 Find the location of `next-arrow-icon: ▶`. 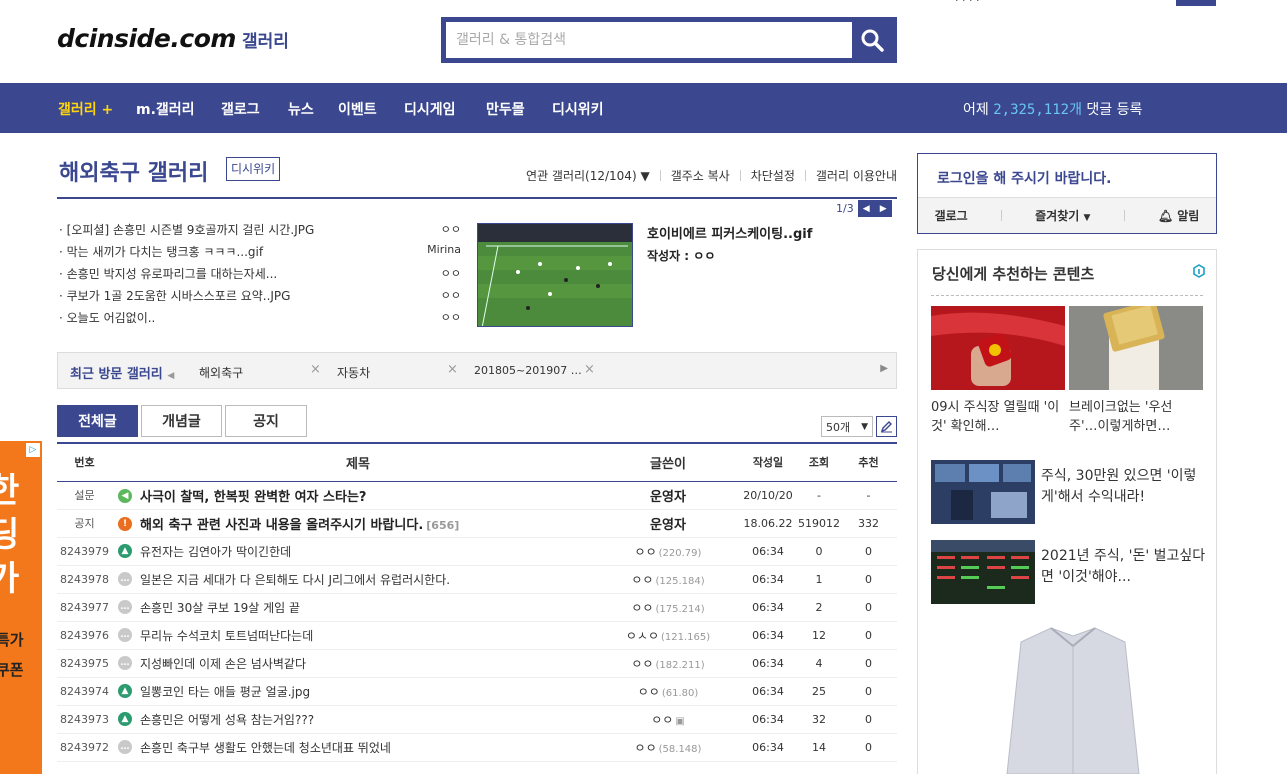

next-arrow-icon: ▶ is located at coordinates (883, 208).